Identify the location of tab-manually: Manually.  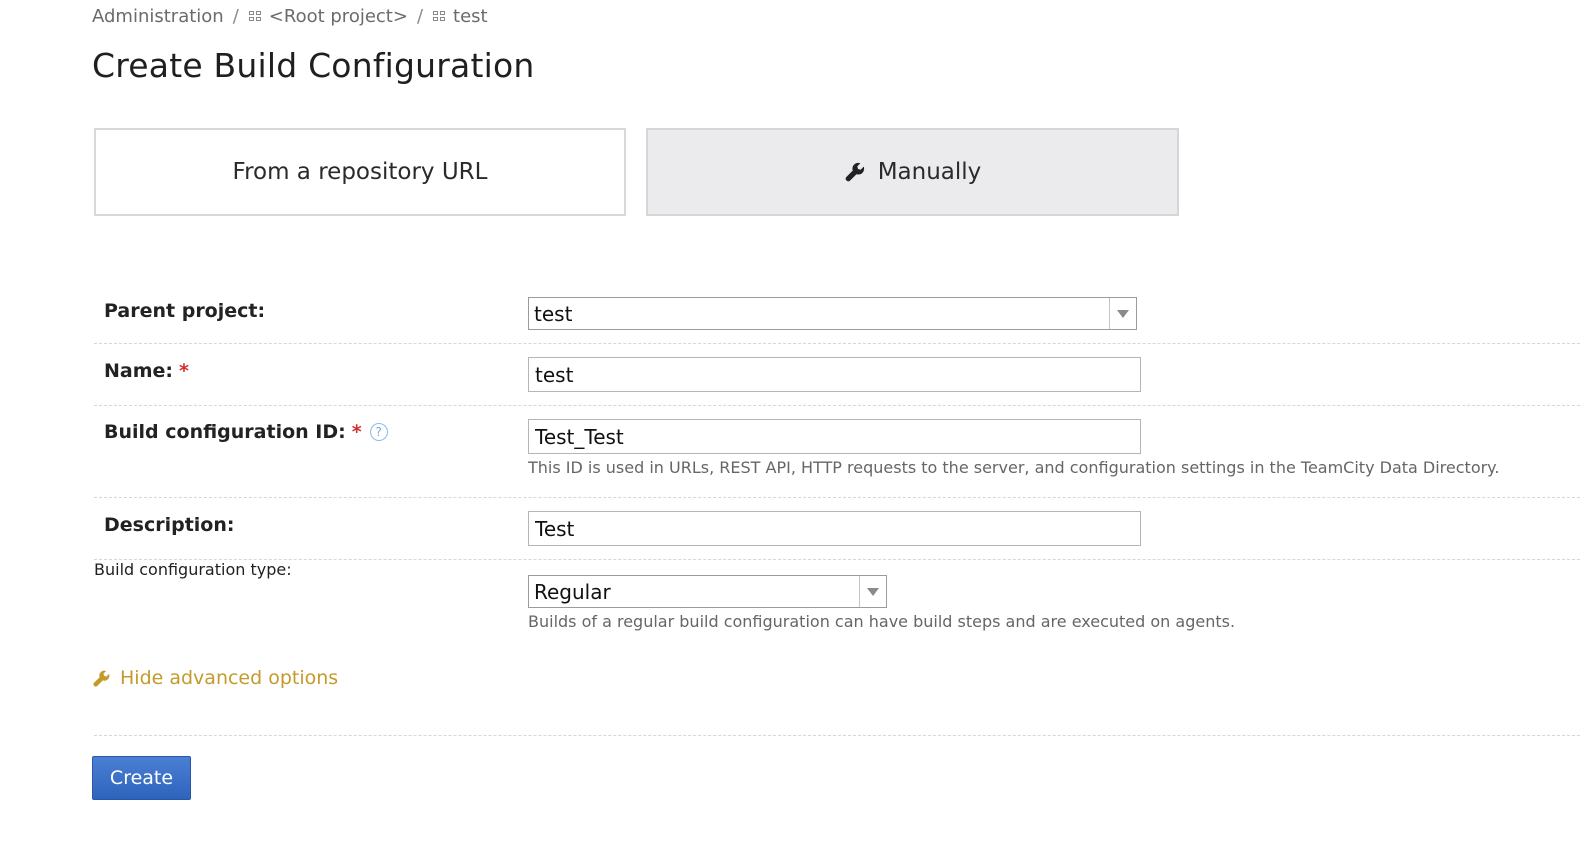
(912, 172).